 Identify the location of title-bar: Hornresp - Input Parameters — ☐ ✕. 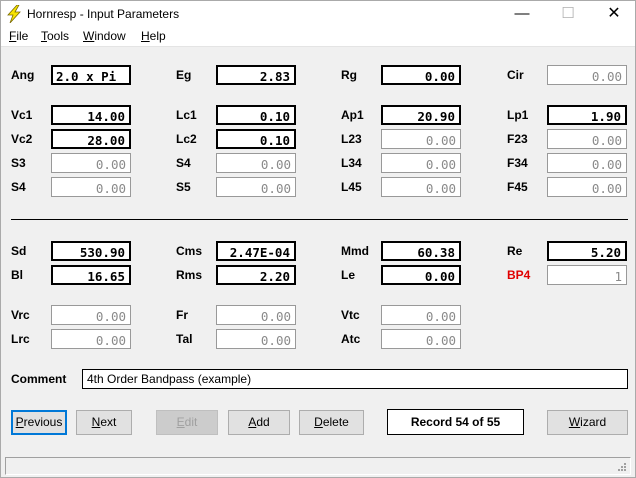
(318, 14).